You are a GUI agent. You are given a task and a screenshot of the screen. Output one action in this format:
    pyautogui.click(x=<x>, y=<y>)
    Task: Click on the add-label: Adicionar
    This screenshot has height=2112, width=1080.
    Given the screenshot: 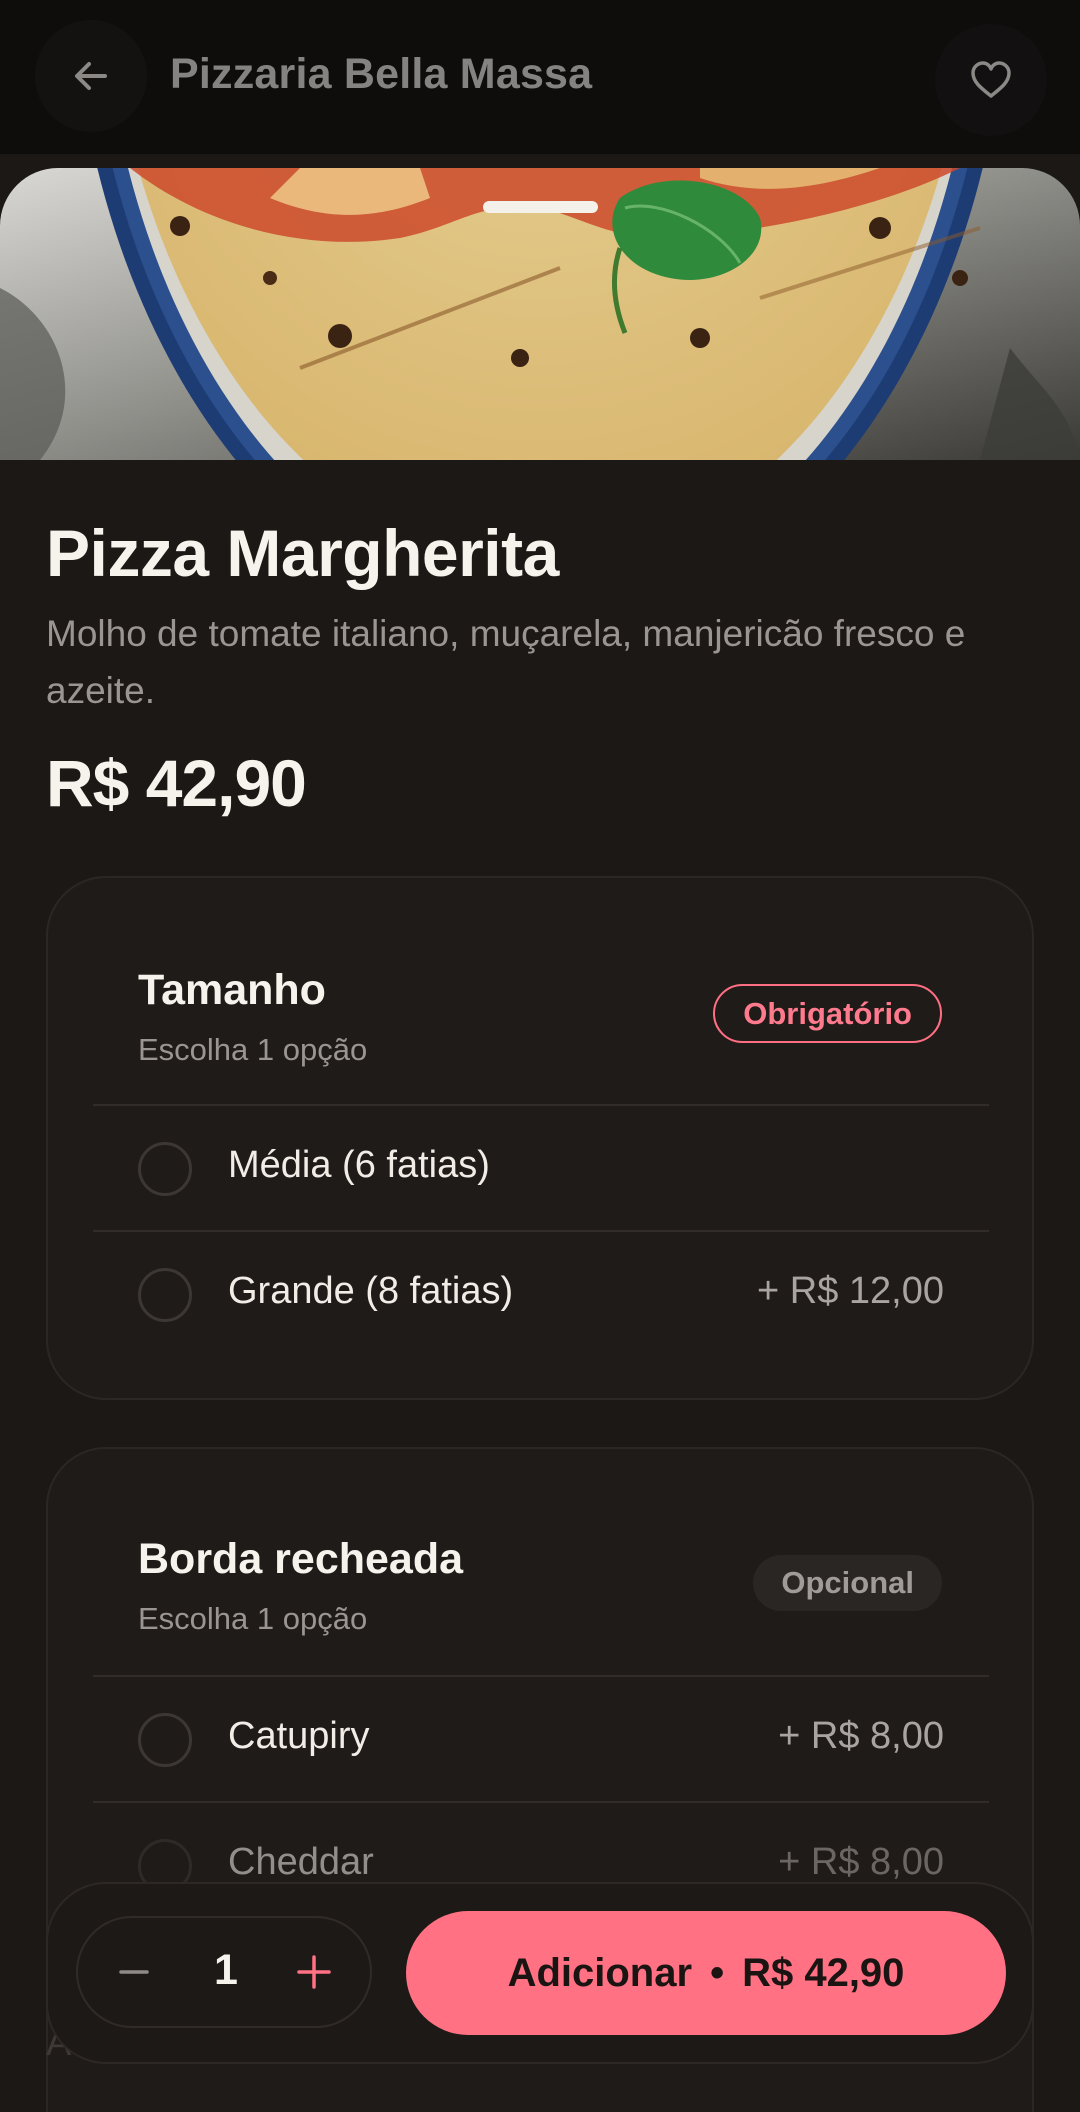 What is the action you would take?
    pyautogui.click(x=600, y=1972)
    